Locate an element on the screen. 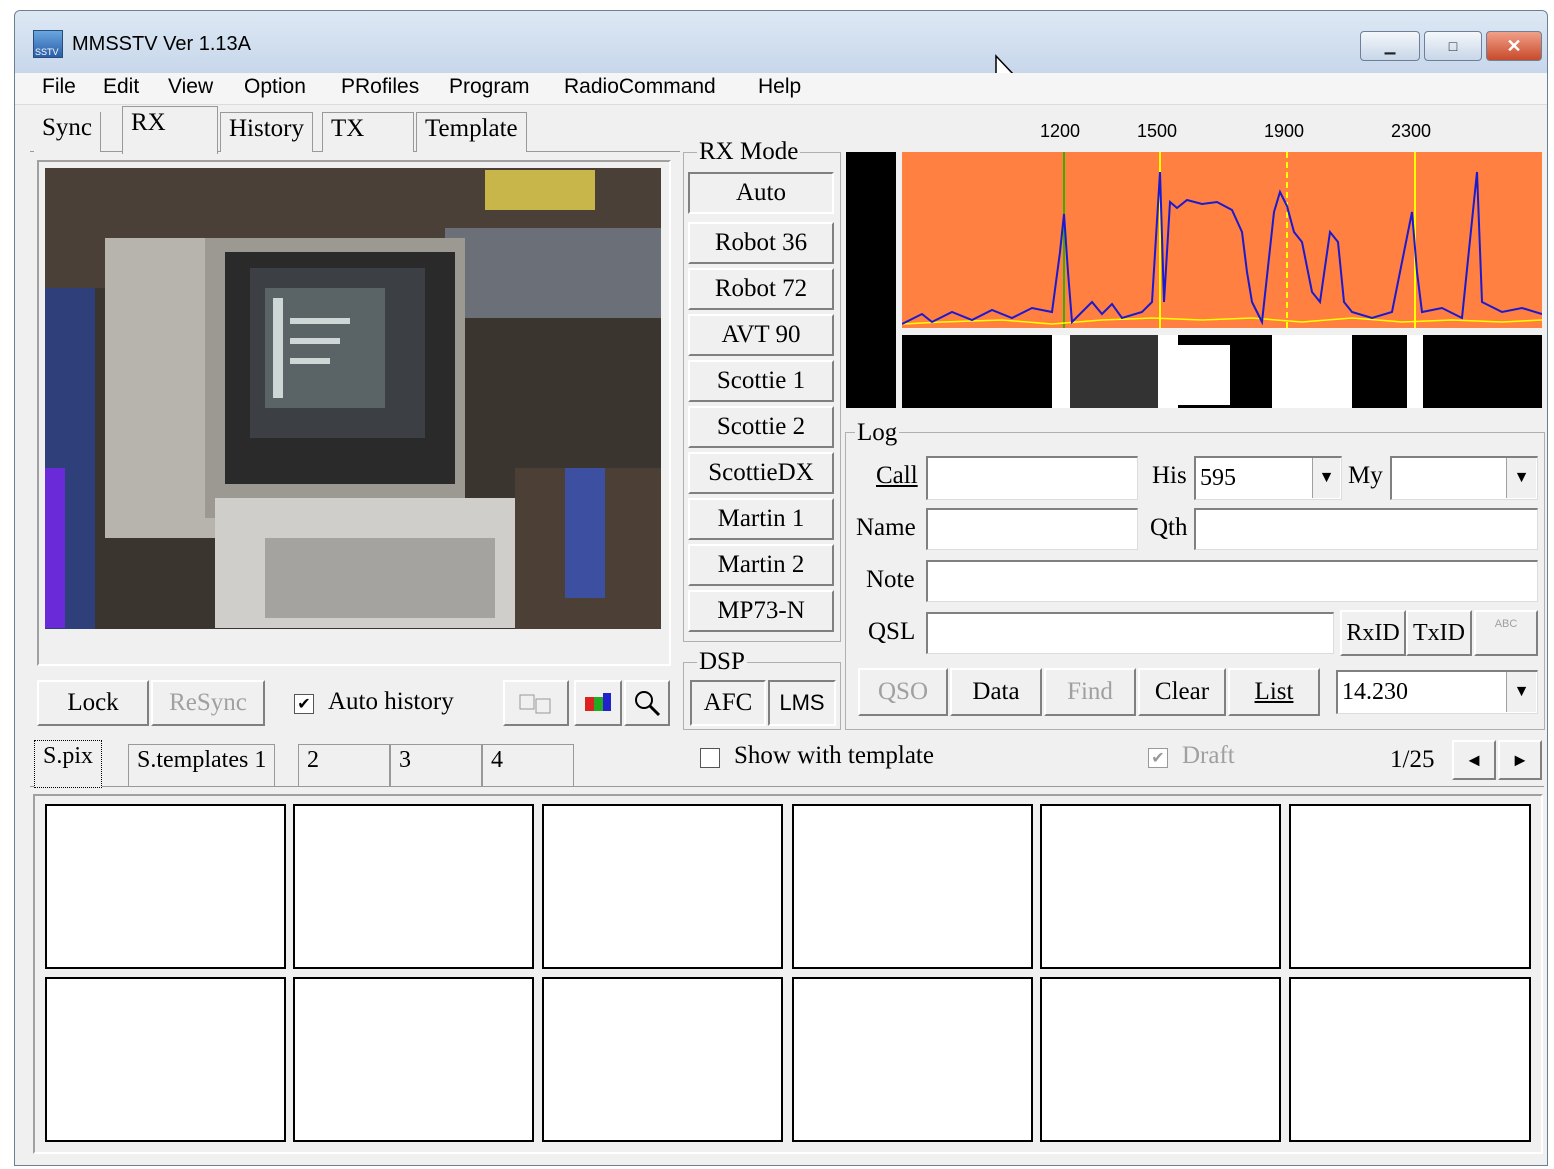  mode-scottie1-button: Scottie 1 is located at coordinates (761, 381).